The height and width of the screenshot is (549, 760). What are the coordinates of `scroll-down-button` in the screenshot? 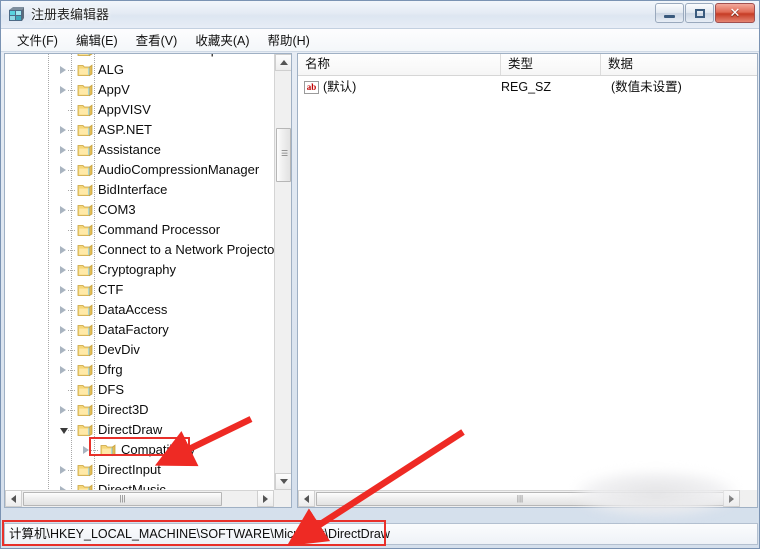 It's located at (283, 481).